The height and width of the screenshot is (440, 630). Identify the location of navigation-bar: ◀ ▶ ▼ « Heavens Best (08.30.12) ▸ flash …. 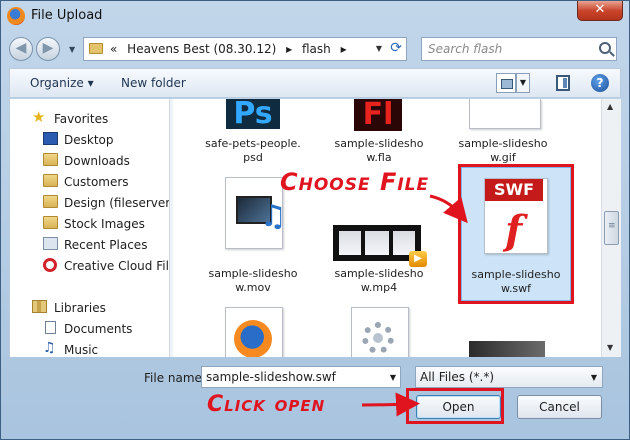
(315, 49).